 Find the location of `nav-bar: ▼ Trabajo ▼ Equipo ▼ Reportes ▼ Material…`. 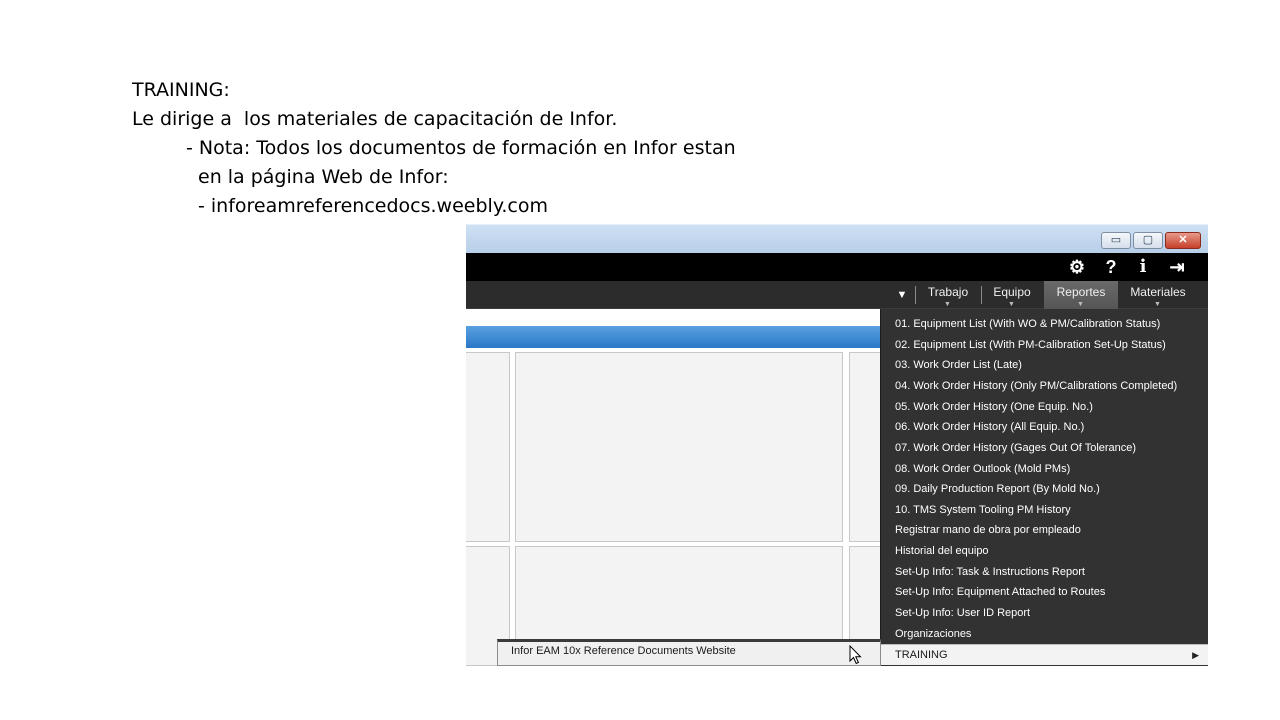

nav-bar: ▼ Trabajo ▼ Equipo ▼ Reportes ▼ Material… is located at coordinates (837, 295).